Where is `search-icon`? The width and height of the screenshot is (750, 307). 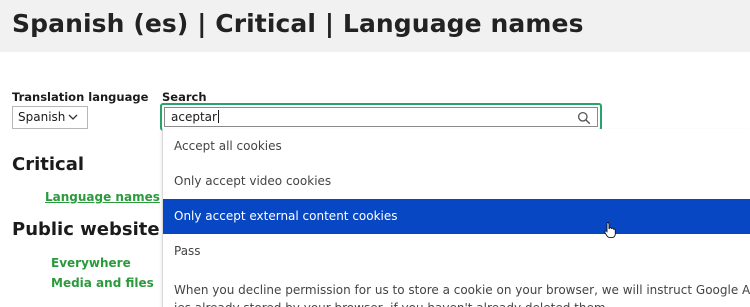 search-icon is located at coordinates (584, 117).